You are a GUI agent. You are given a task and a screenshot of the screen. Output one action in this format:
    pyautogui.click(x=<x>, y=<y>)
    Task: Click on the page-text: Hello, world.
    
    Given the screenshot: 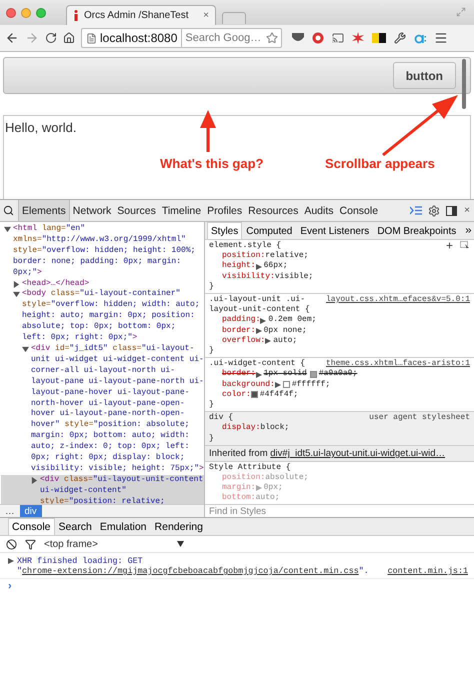 What is the action you would take?
    pyautogui.click(x=41, y=127)
    